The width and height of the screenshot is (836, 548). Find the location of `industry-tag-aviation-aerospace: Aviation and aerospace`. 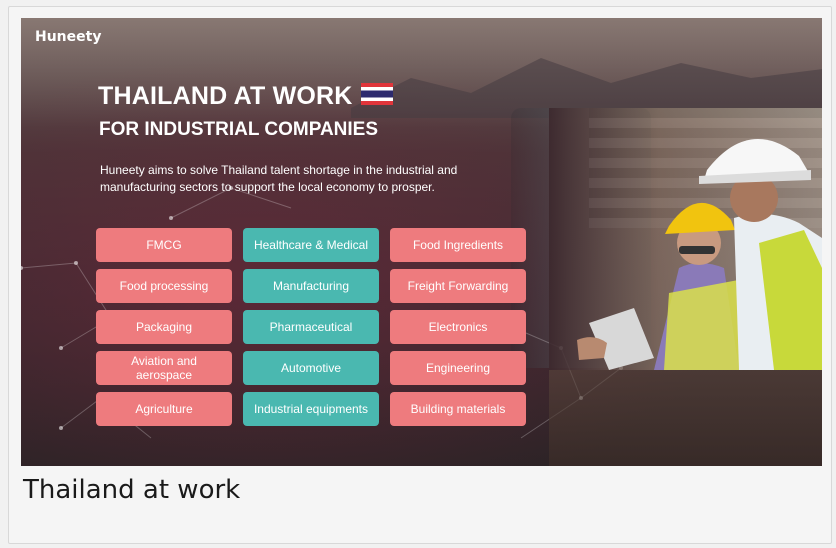

industry-tag-aviation-aerospace: Aviation and aerospace is located at coordinates (164, 368).